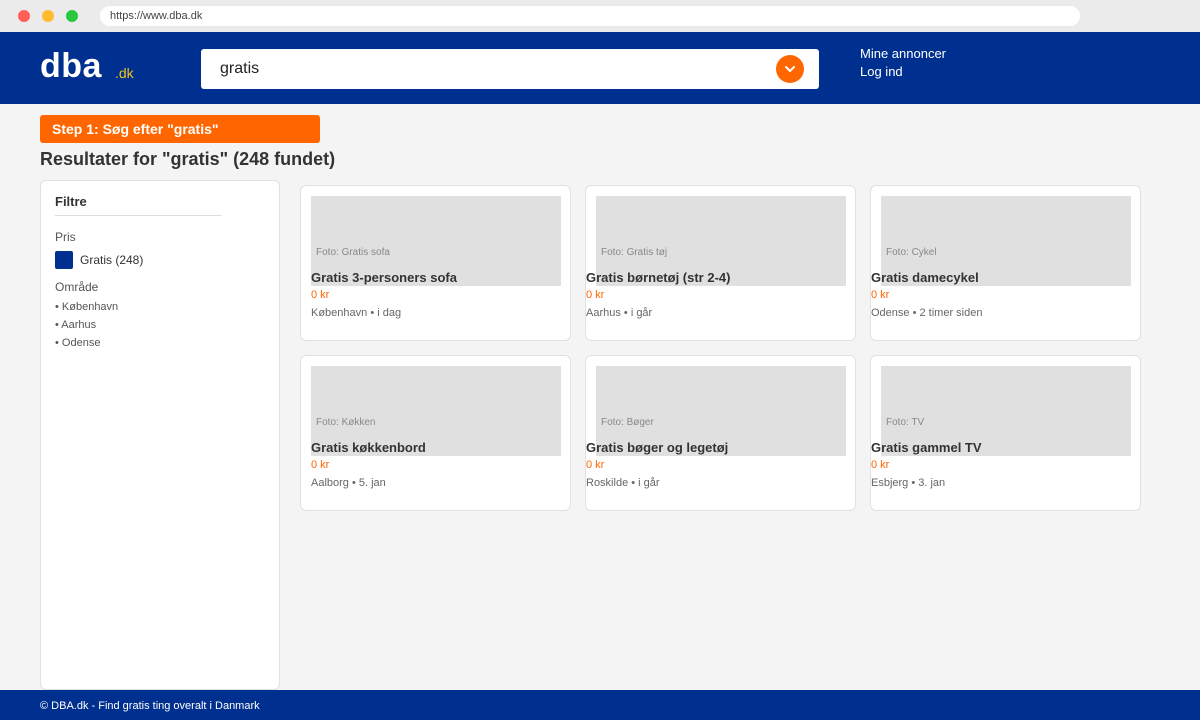  I want to click on price-filter-label: Pris, so click(65, 237).